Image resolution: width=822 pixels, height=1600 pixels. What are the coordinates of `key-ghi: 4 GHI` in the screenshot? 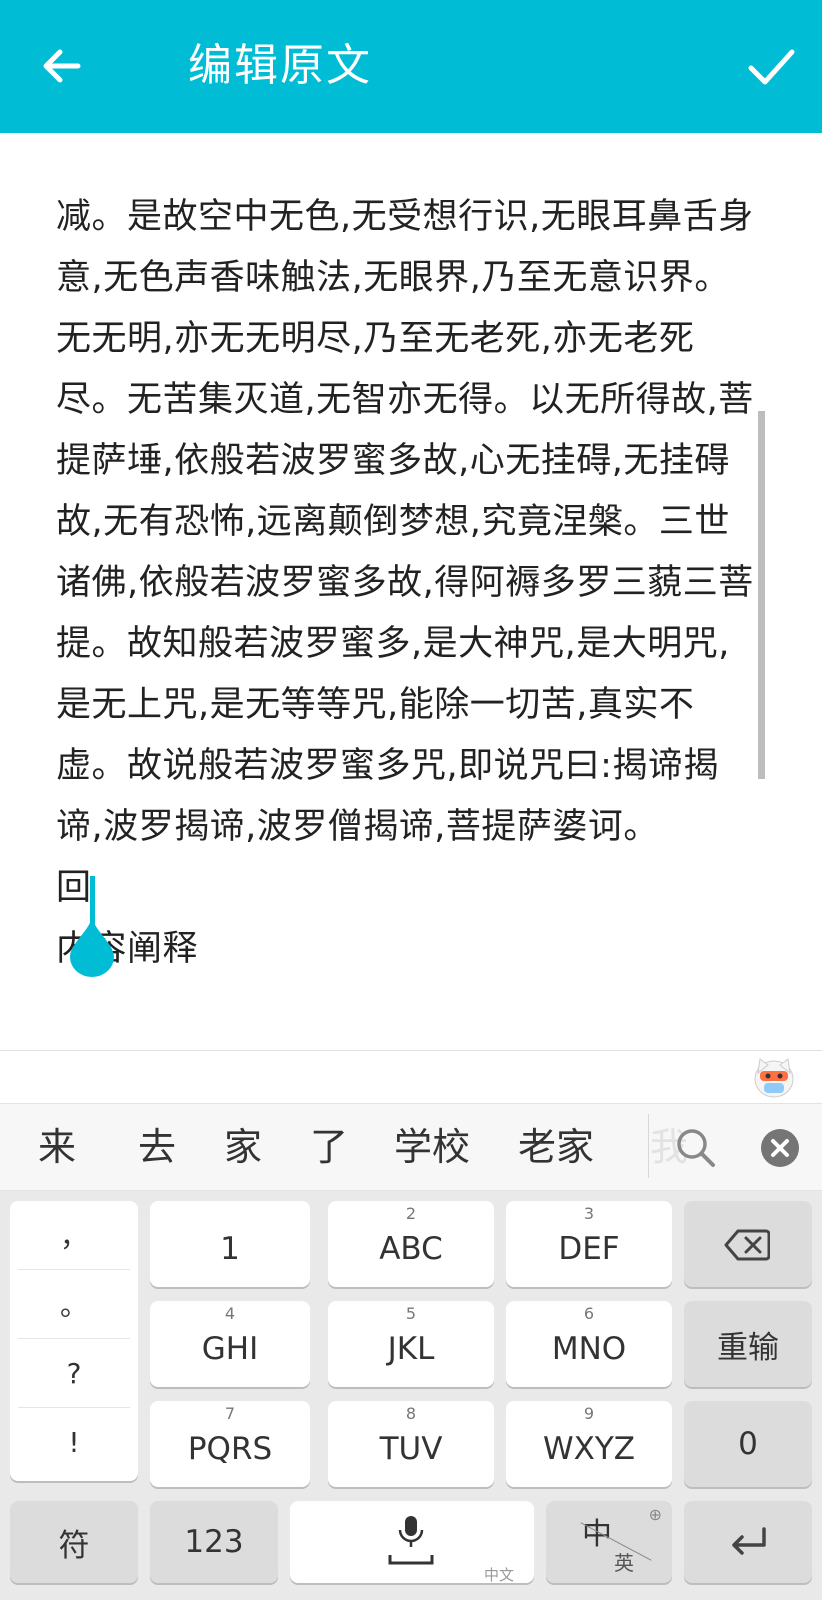 It's located at (230, 1344).